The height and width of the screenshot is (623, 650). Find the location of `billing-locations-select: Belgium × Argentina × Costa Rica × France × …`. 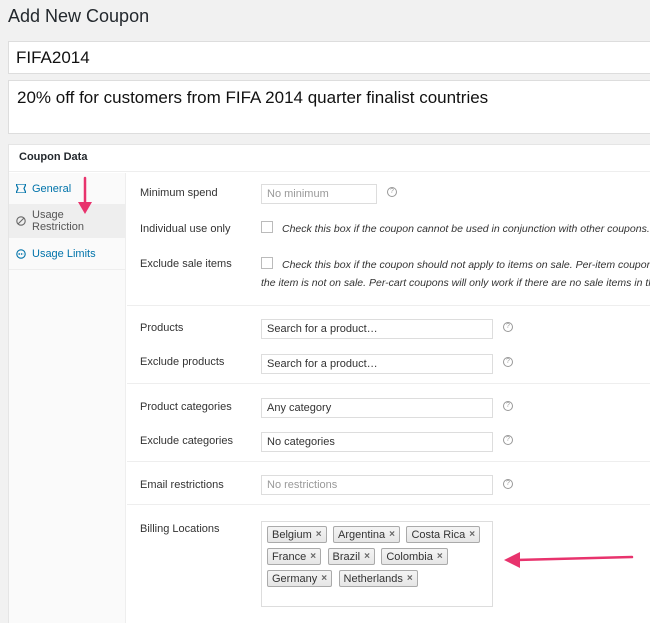

billing-locations-select: Belgium × Argentina × Costa Rica × France × … is located at coordinates (377, 564).